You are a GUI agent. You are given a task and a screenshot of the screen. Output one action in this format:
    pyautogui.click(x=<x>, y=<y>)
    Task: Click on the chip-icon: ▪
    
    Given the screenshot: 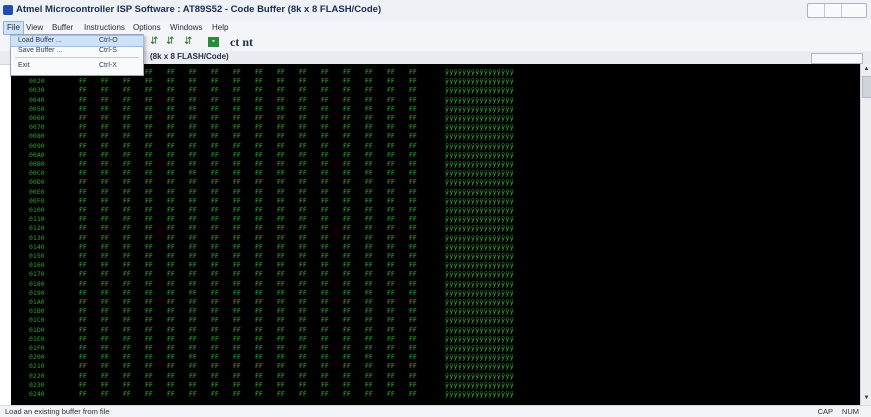 What is the action you would take?
    pyautogui.click(x=213, y=42)
    